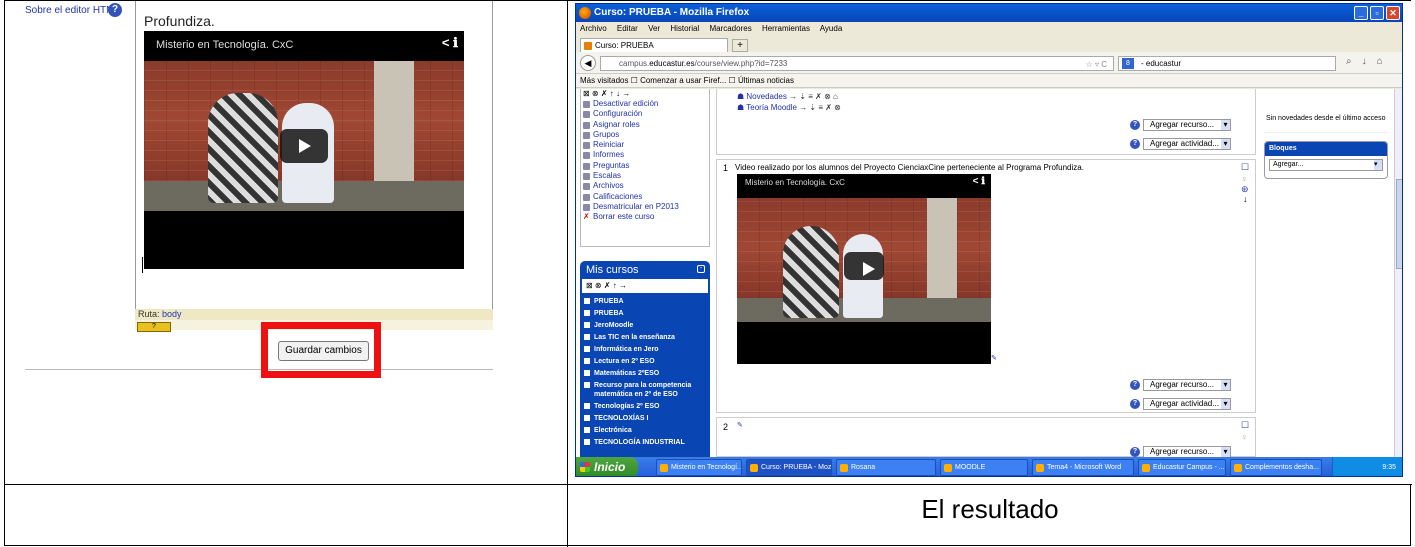 The image size is (1415, 547). What do you see at coordinates (645, 145) in the screenshot?
I see `admin-item: Reiniciar` at bounding box center [645, 145].